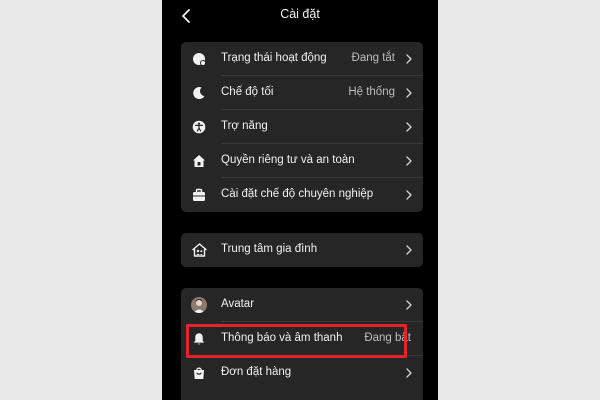 This screenshot has width=600, height=400. Describe the element at coordinates (296, 341) in the screenshot. I see `highlight-box` at that location.